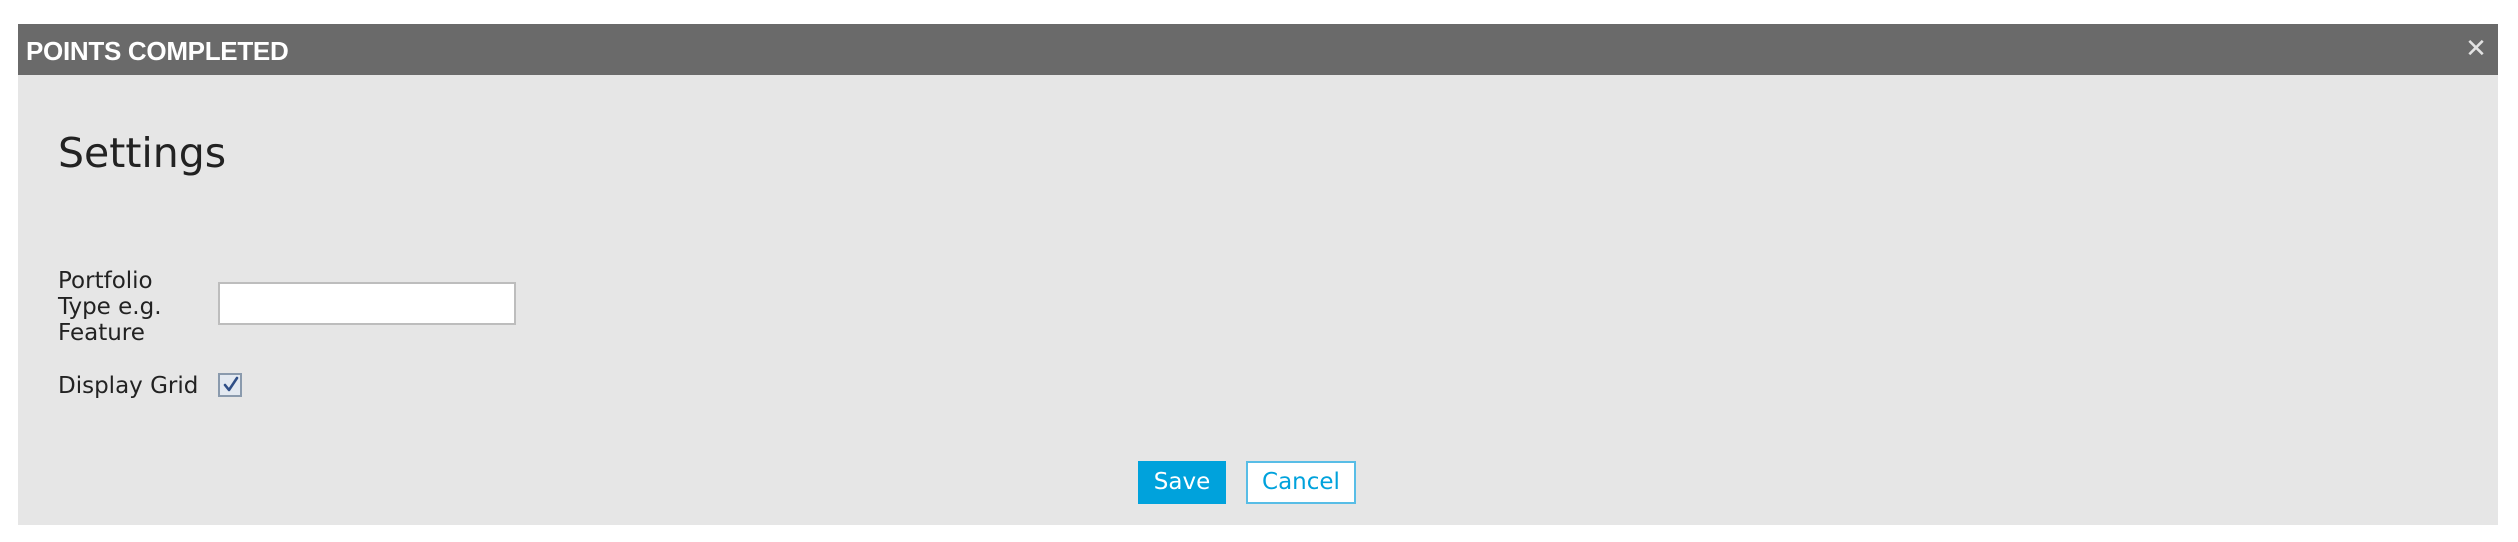  Describe the element at coordinates (142, 153) in the screenshot. I see `settings-heading: Settings` at that location.